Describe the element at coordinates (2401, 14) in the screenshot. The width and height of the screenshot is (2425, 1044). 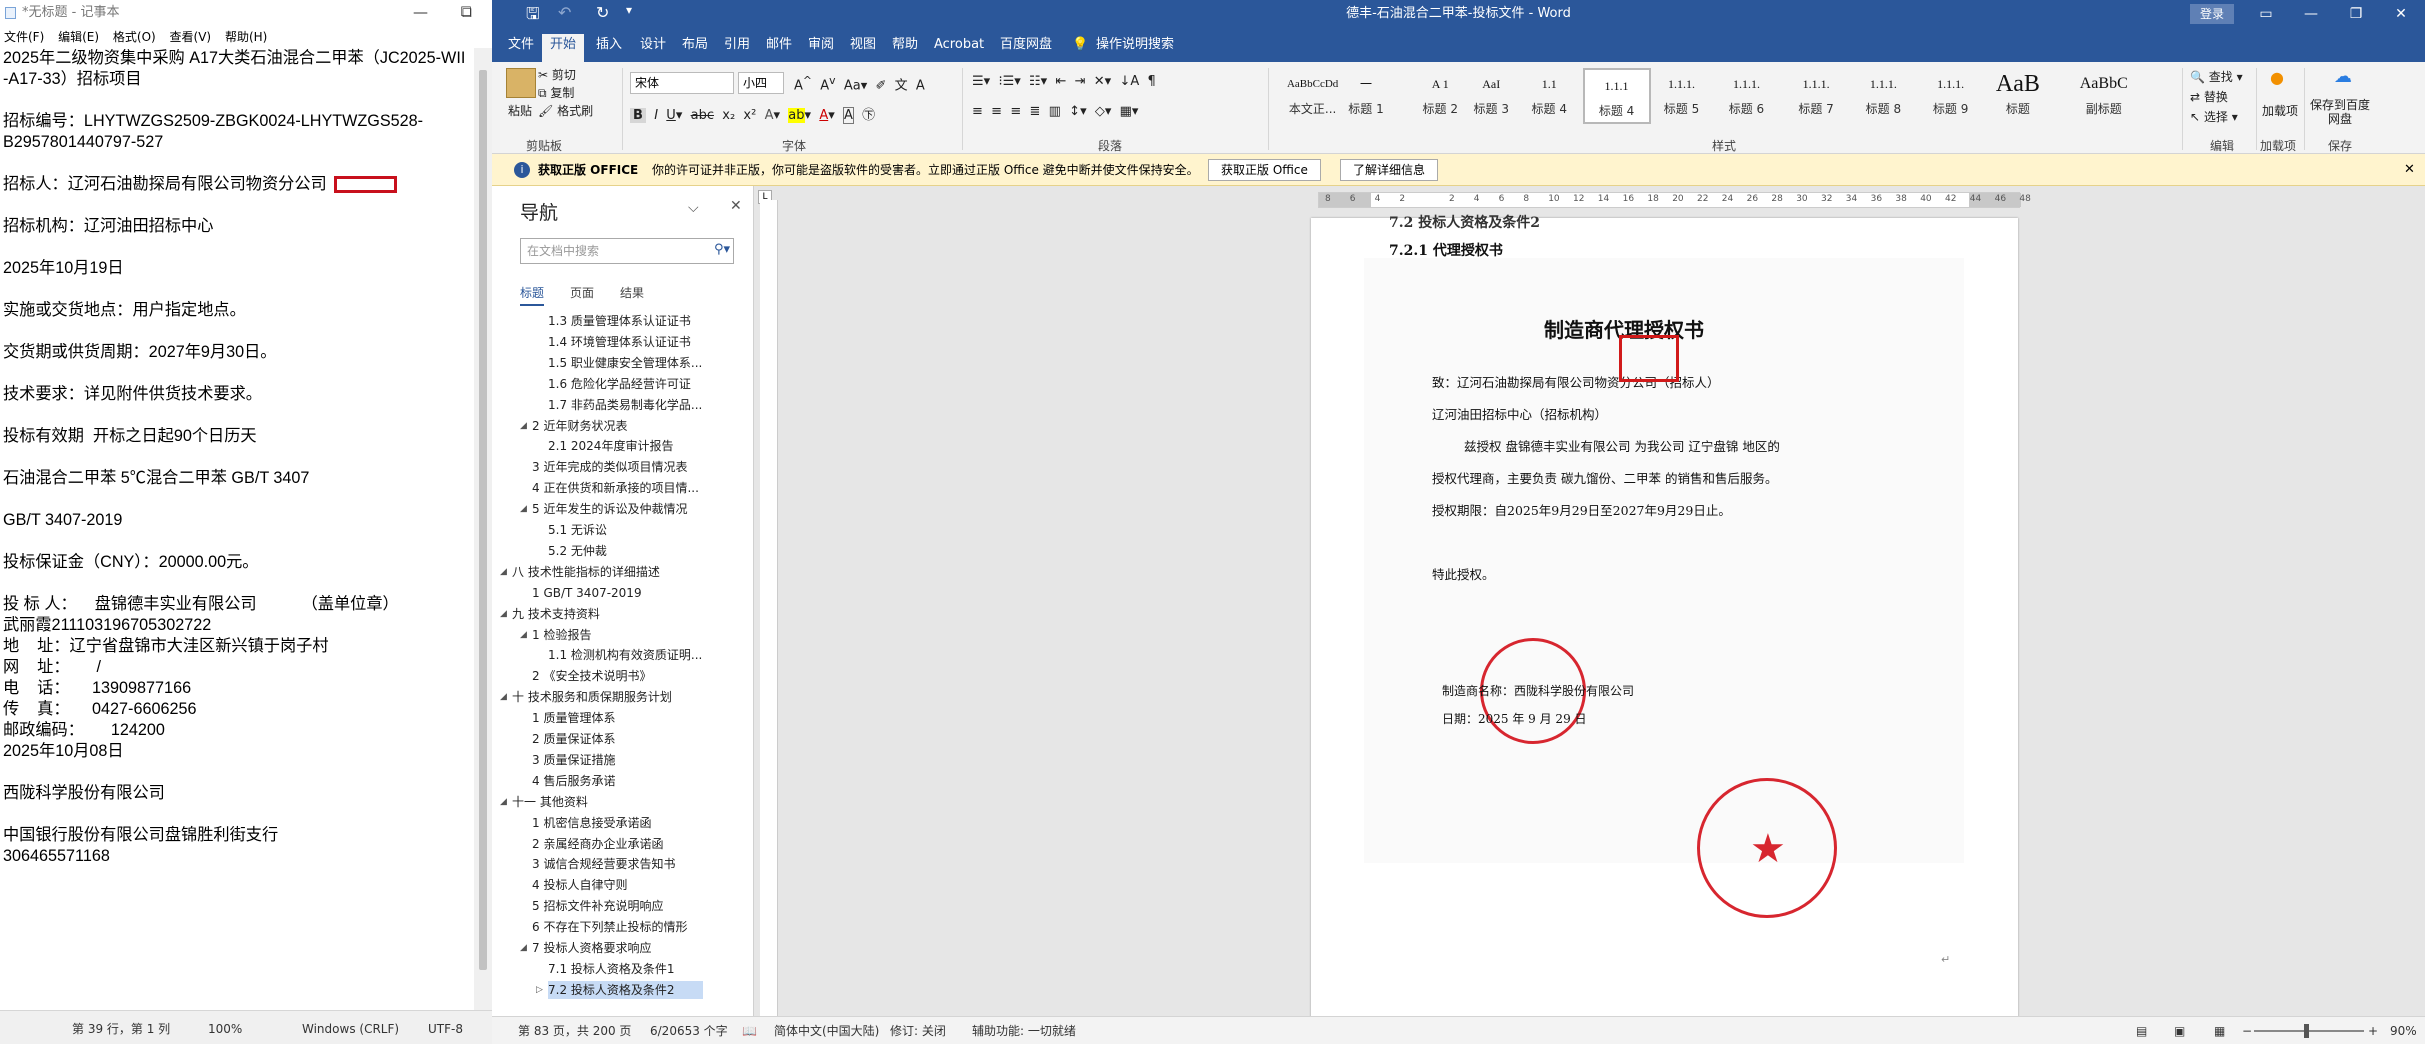
I see `word-close-button: ✕` at that location.